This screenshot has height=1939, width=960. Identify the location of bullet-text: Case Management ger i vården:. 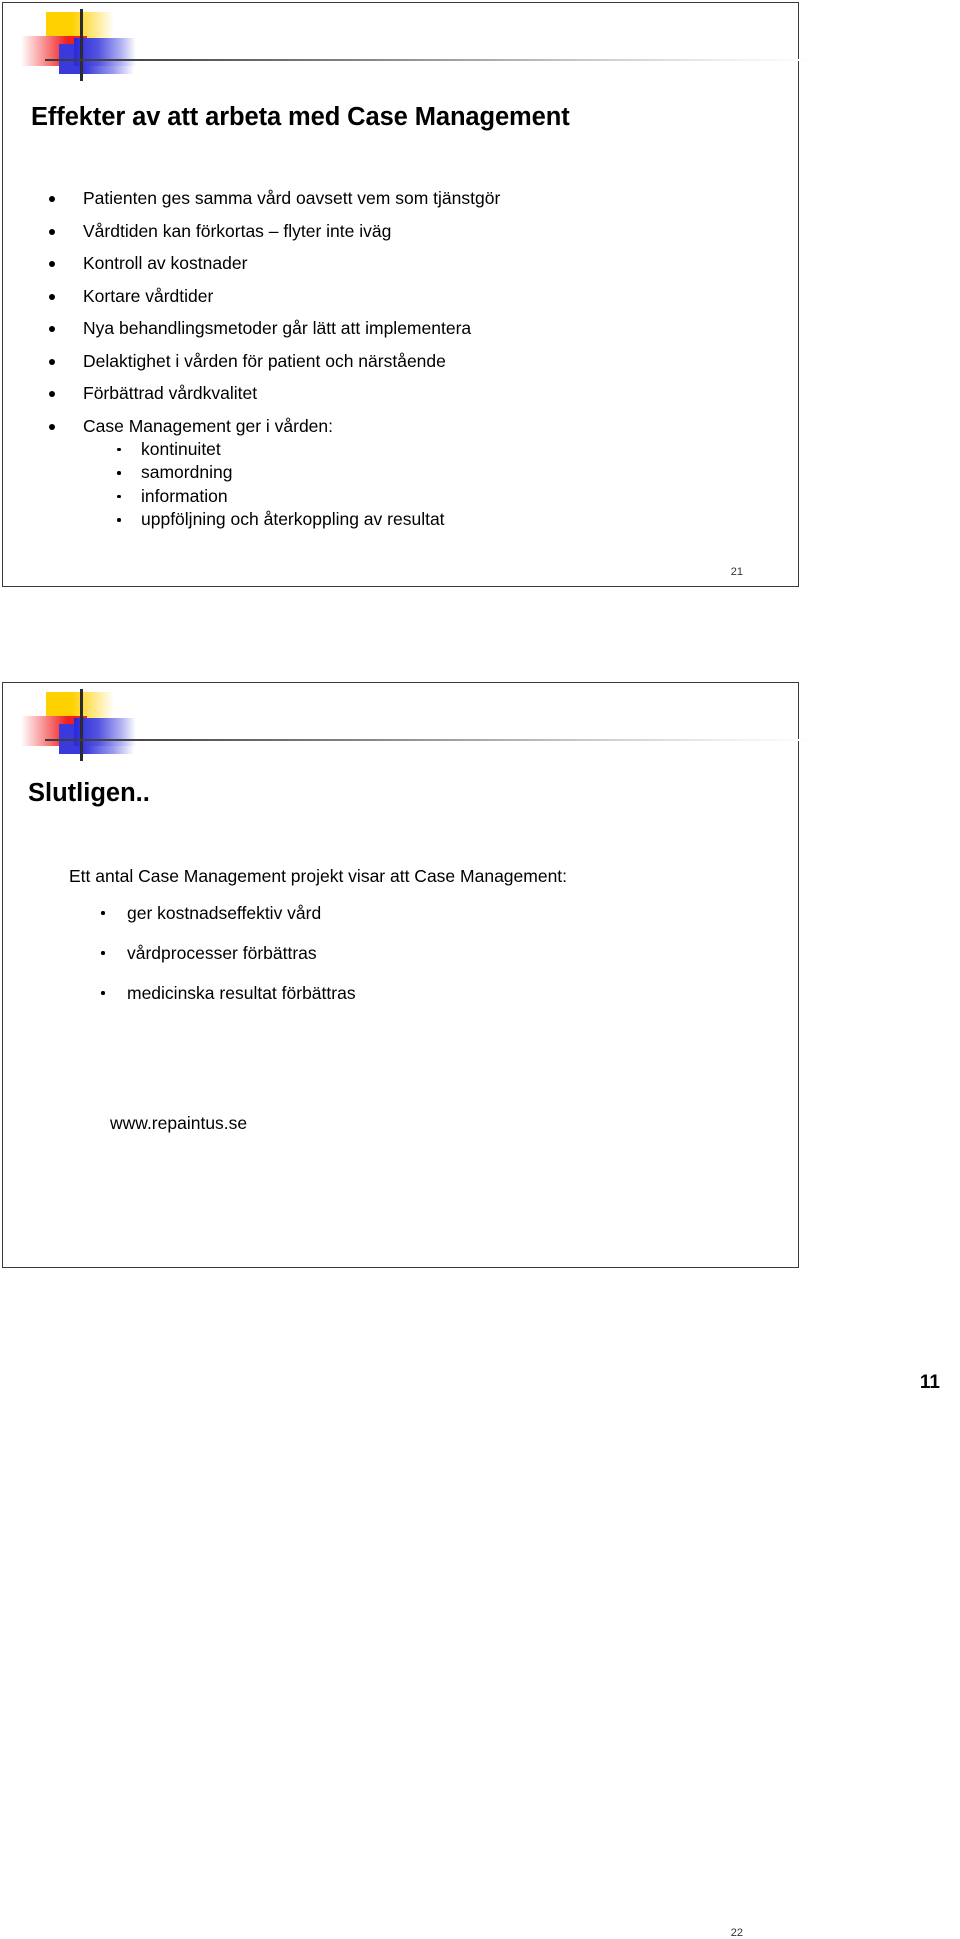
(208, 425).